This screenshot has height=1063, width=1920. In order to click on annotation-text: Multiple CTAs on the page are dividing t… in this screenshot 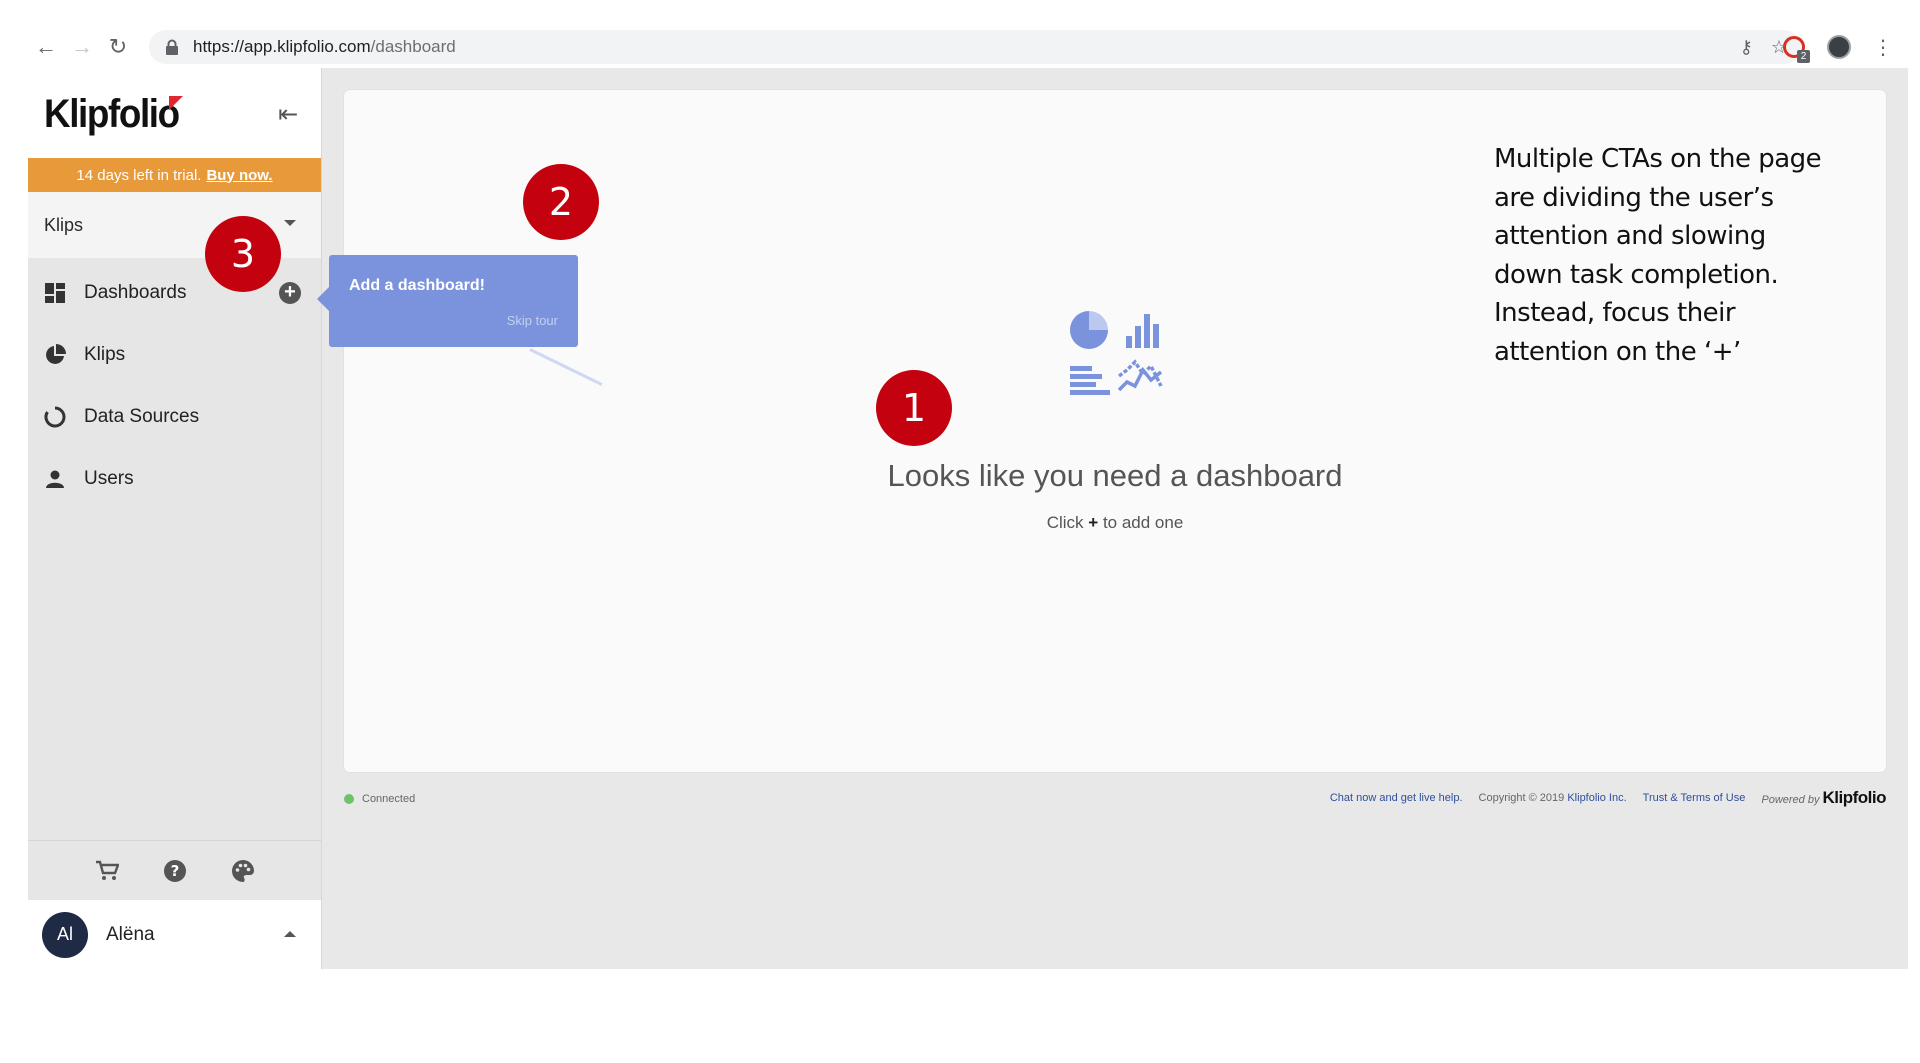, I will do `click(1658, 255)`.